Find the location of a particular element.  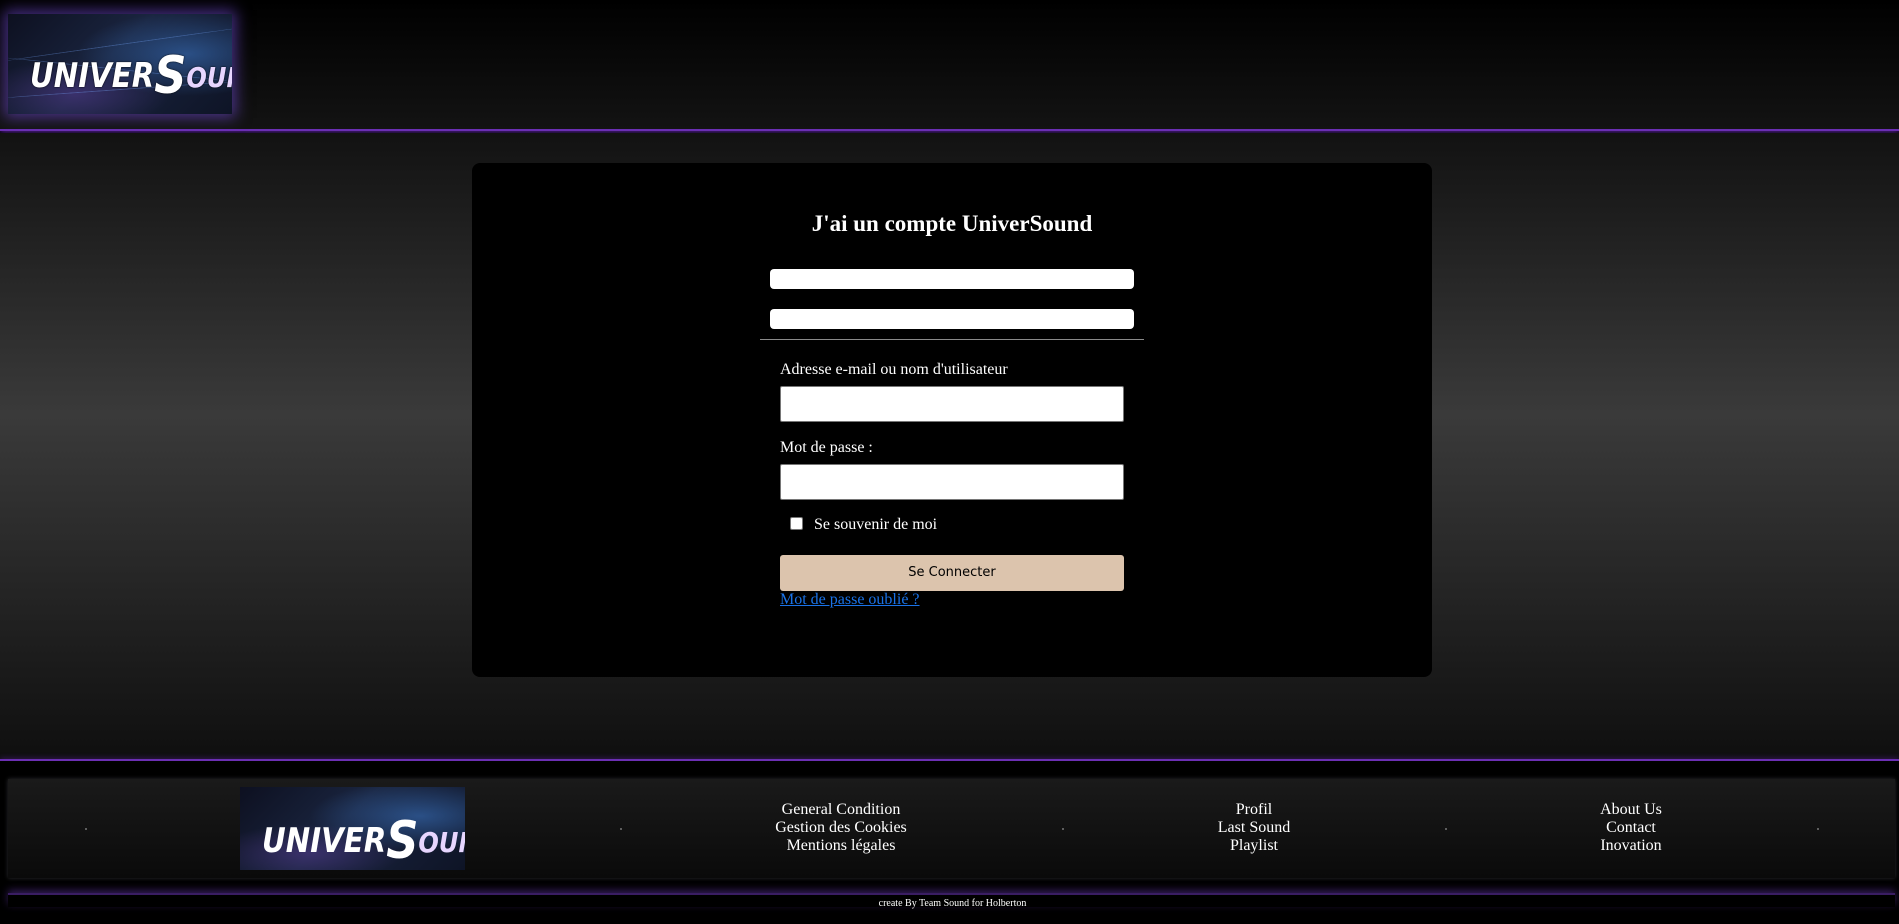

logo-big-s: S is located at coordinates (170, 76).